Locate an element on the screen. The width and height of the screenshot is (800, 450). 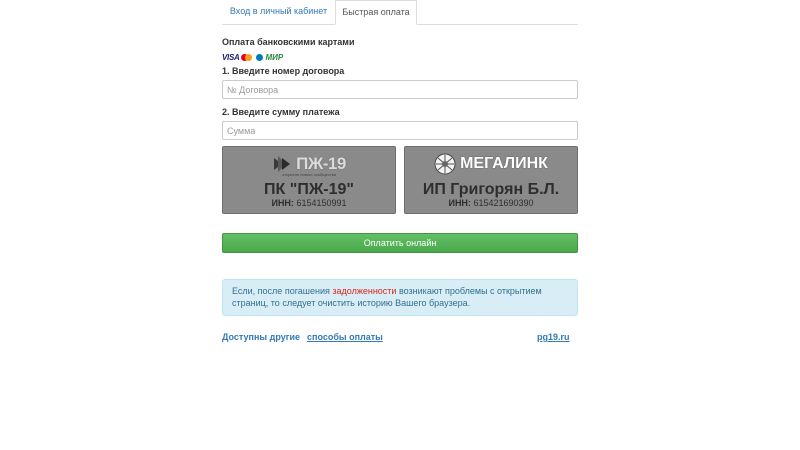
alert-highlight: задолженности is located at coordinates (364, 291).